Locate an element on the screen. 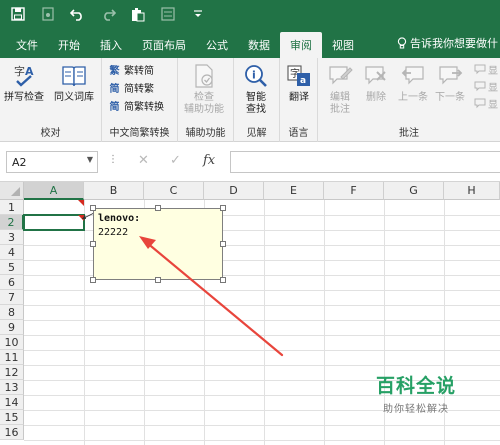 The image size is (500, 445). group-proofing: 字A 拼写检查 同义词库 校对 is located at coordinates (51, 100).